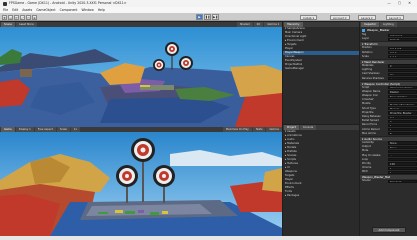 The image size is (417, 240). Describe the element at coordinates (5, 10) in the screenshot. I see `menu-file: File` at that location.